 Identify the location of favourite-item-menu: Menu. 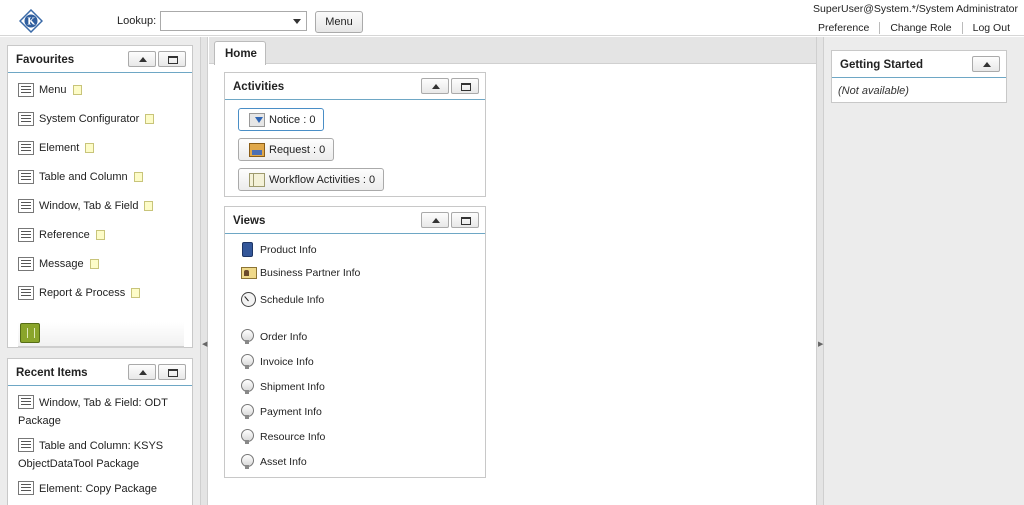
(50, 90).